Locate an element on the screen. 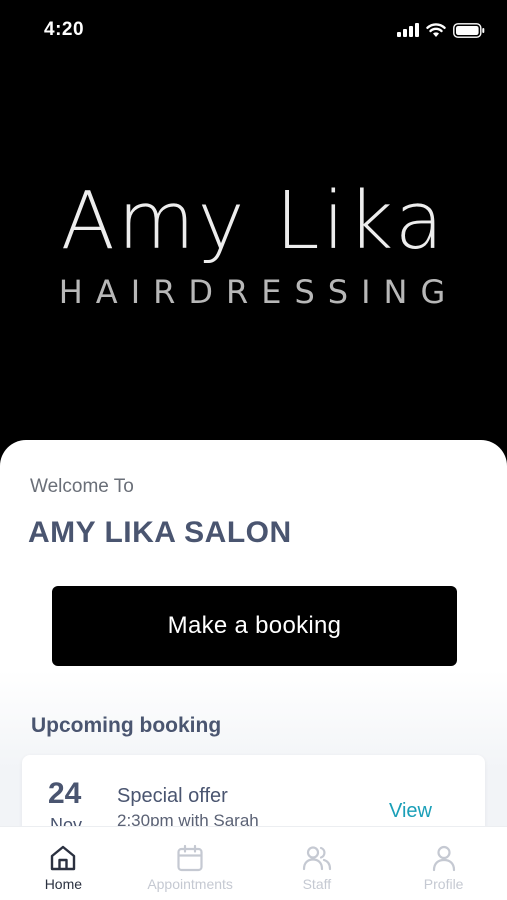  bottom-tab-bar: Home Appointments Staff Profile is located at coordinates (253, 863).